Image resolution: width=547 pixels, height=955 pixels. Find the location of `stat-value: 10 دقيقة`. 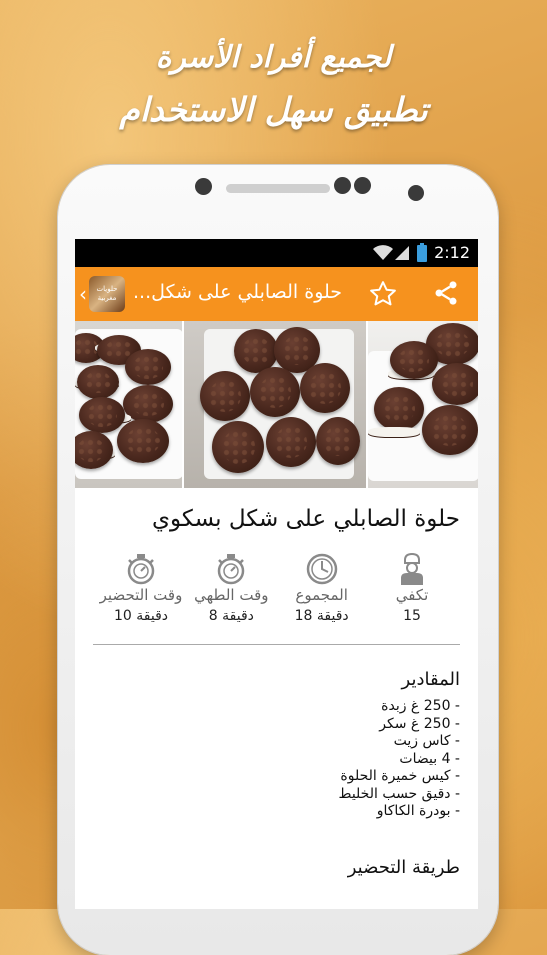

stat-value: 10 دقيقة is located at coordinates (140, 616).